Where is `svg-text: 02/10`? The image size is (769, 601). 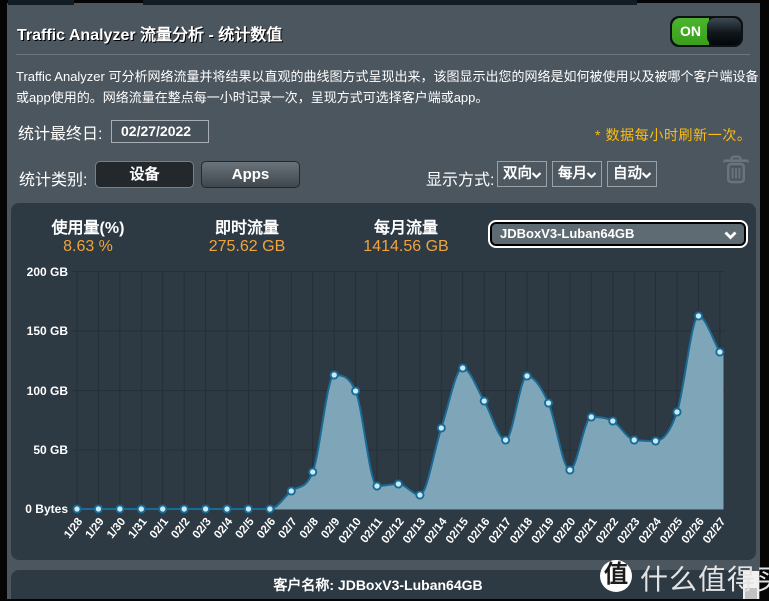
svg-text: 02/10 is located at coordinates (350, 531).